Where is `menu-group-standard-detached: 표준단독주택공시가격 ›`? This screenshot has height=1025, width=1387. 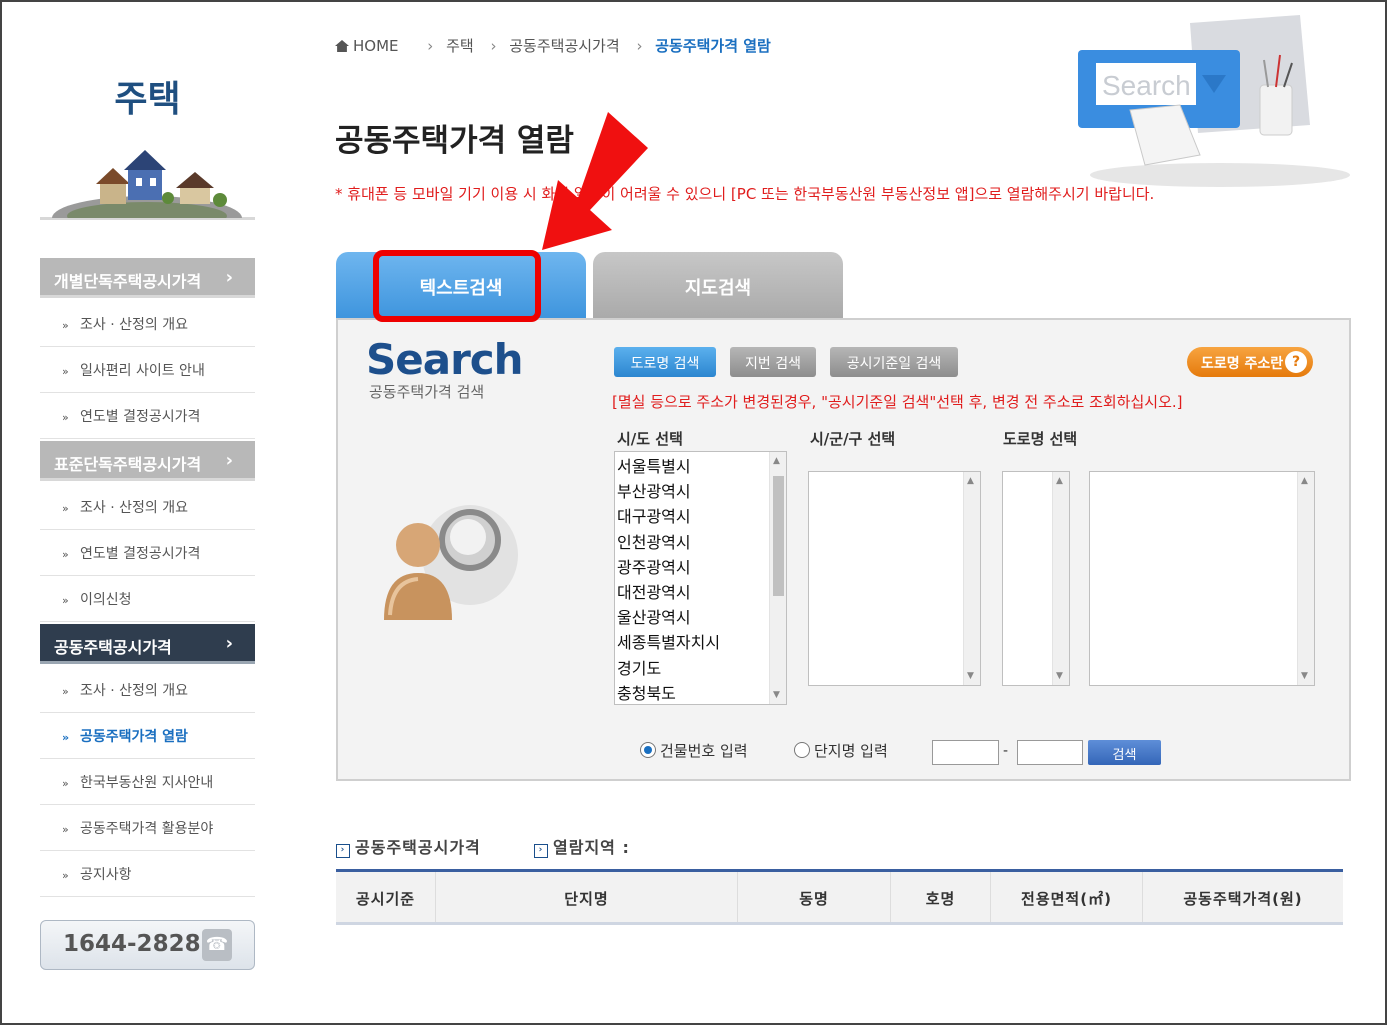
menu-group-standard-detached: 표준단독주택공시가격 › is located at coordinates (147, 461).